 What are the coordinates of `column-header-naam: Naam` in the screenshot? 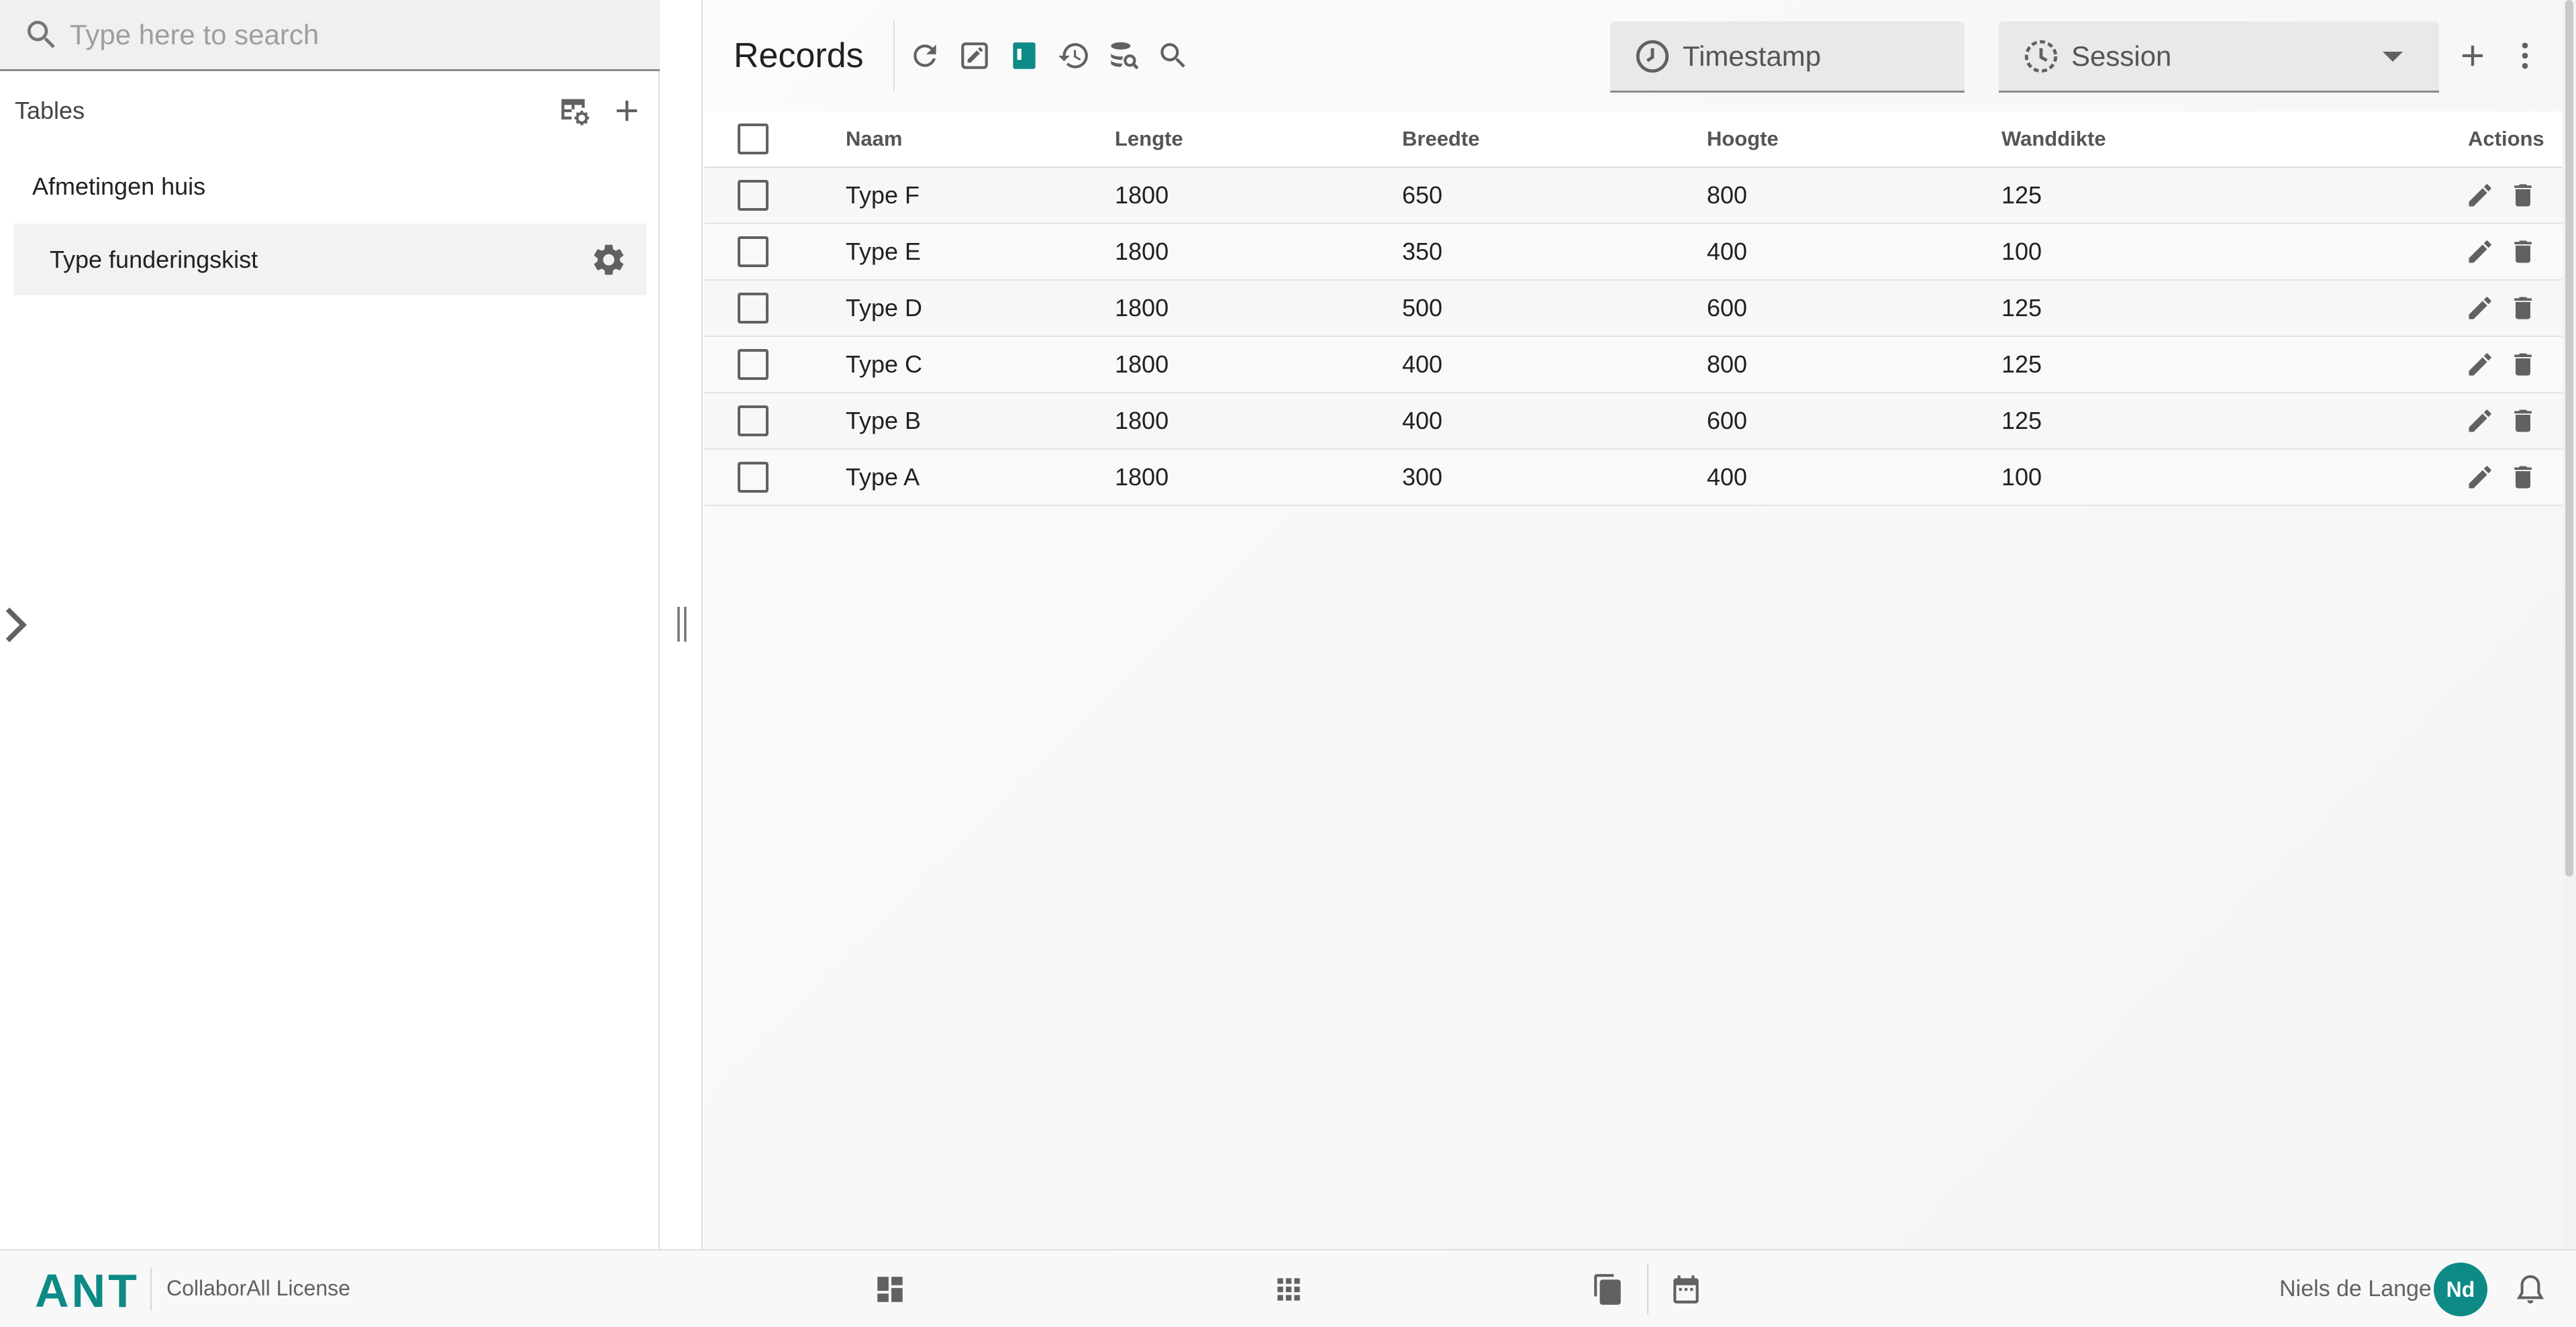 It's located at (874, 139).